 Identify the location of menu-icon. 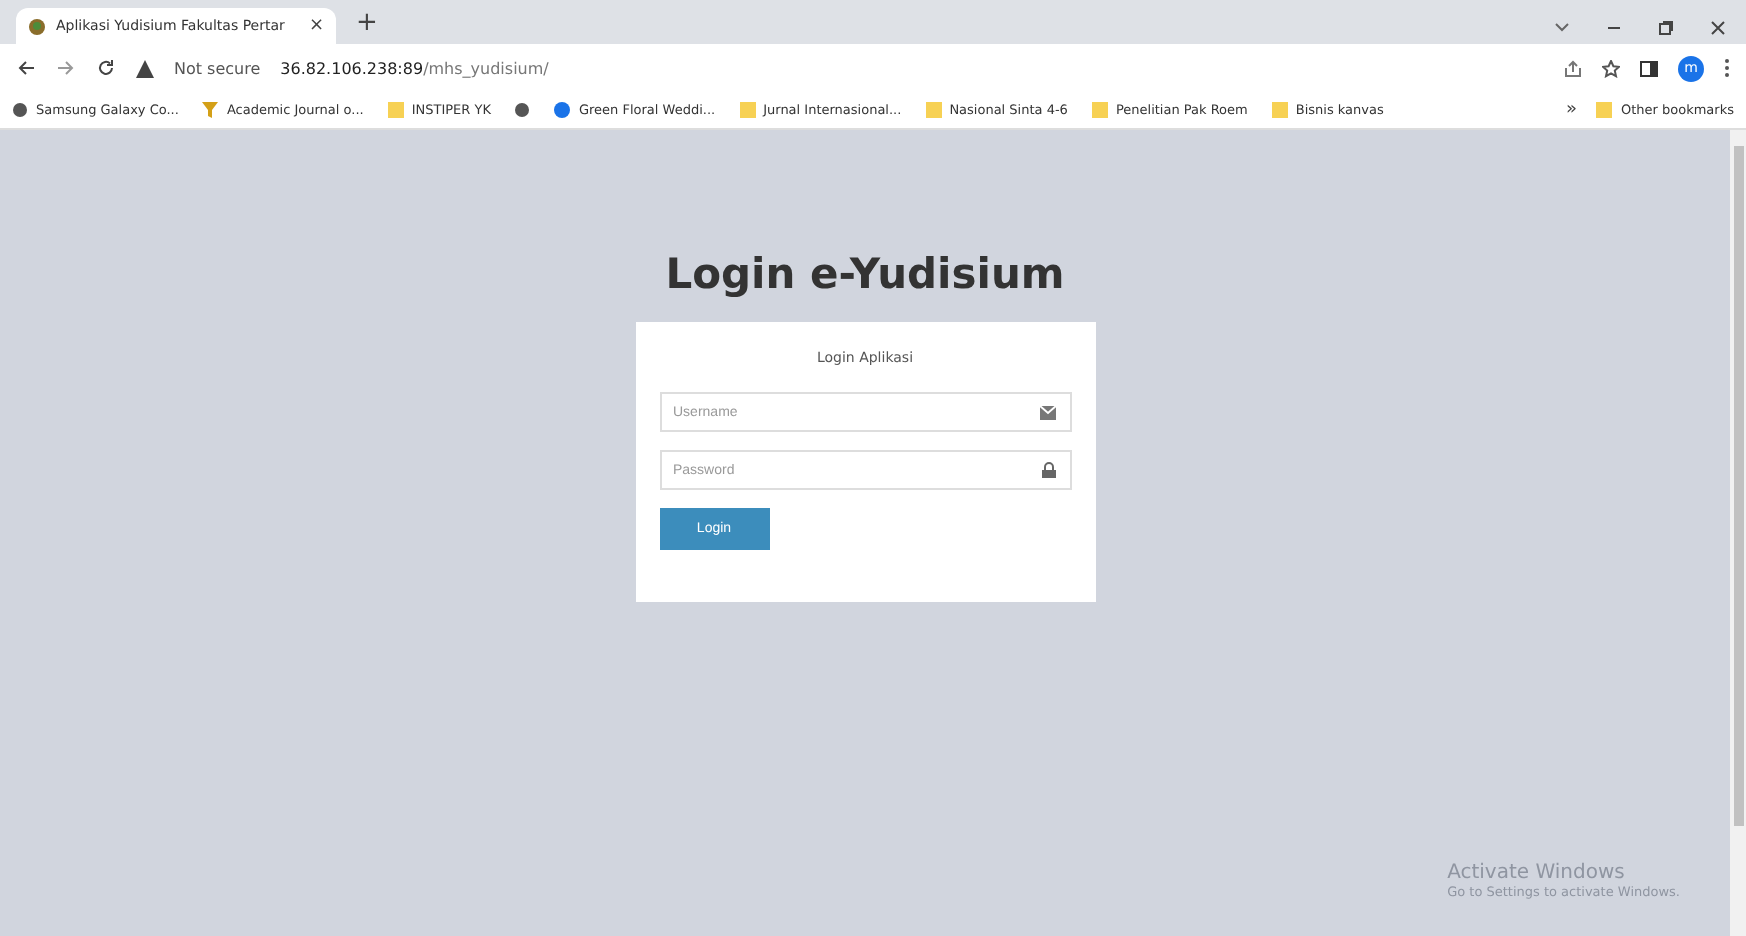
(1727, 68).